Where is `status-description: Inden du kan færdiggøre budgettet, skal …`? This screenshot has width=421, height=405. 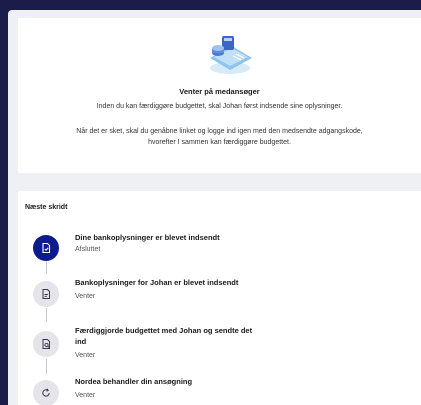
status-description: Inden du kan færdiggøre budgettet, skal … is located at coordinates (219, 106).